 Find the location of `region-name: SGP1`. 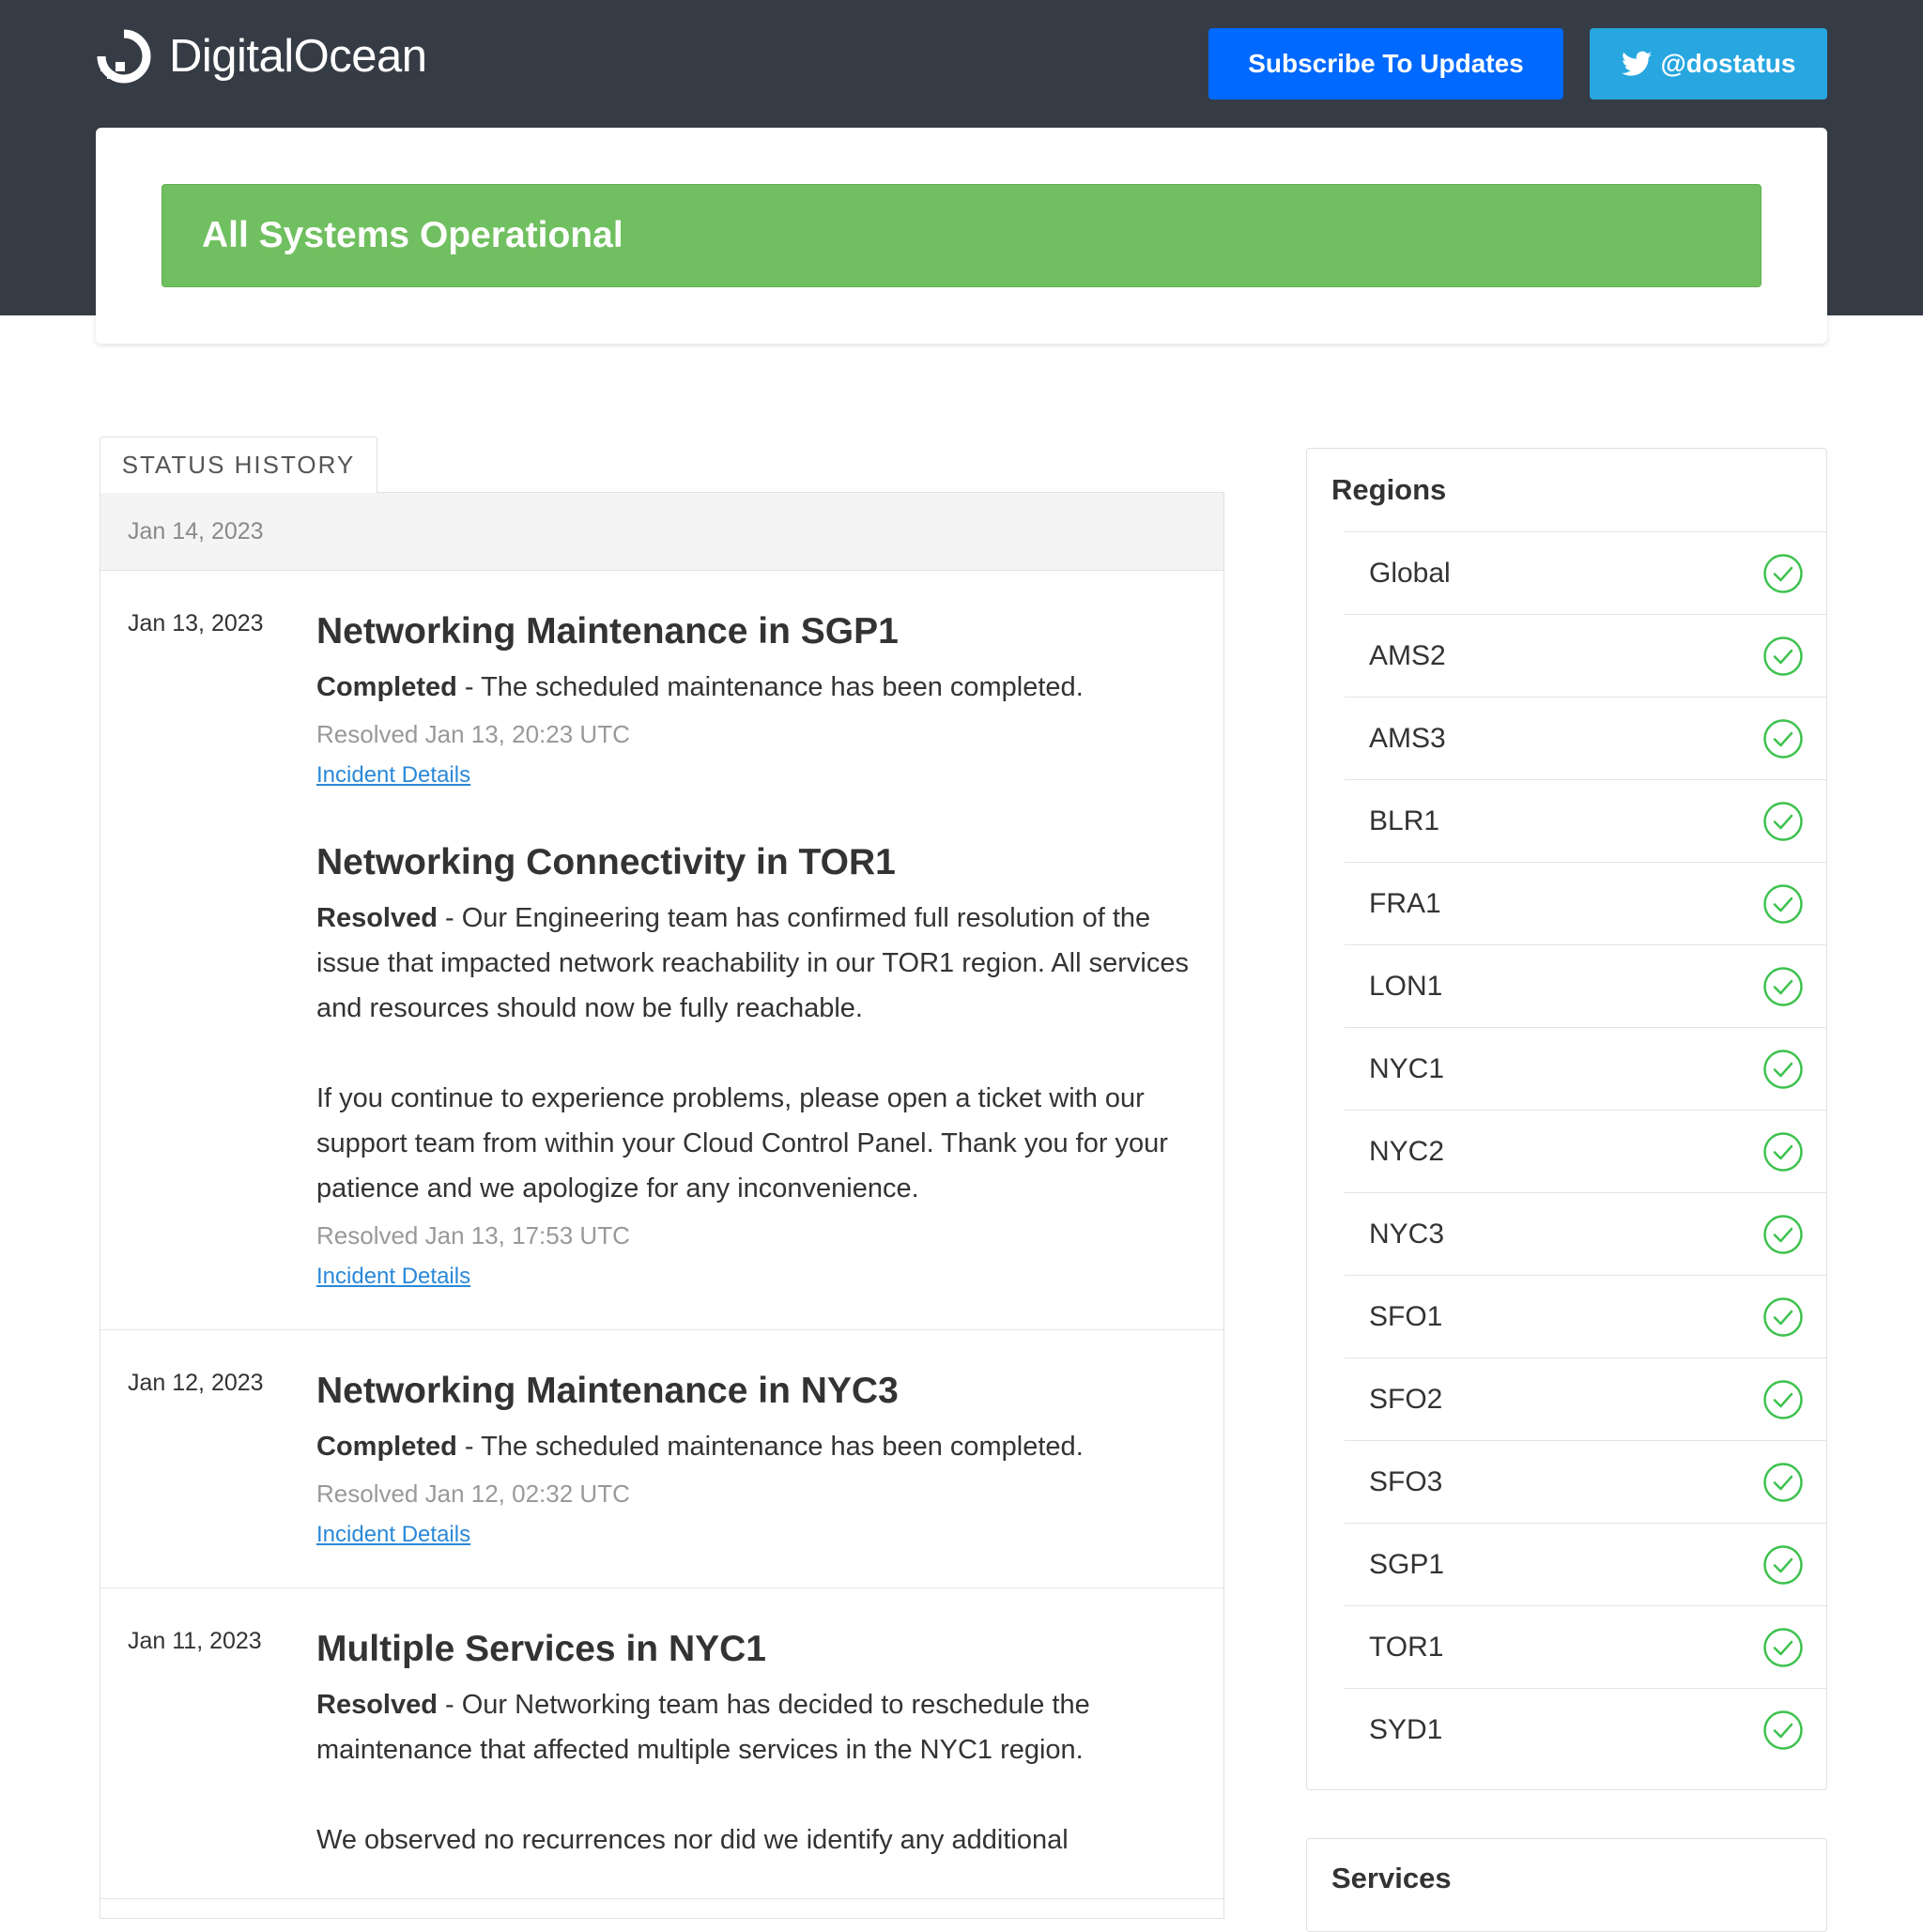

region-name: SGP1 is located at coordinates (1407, 1564).